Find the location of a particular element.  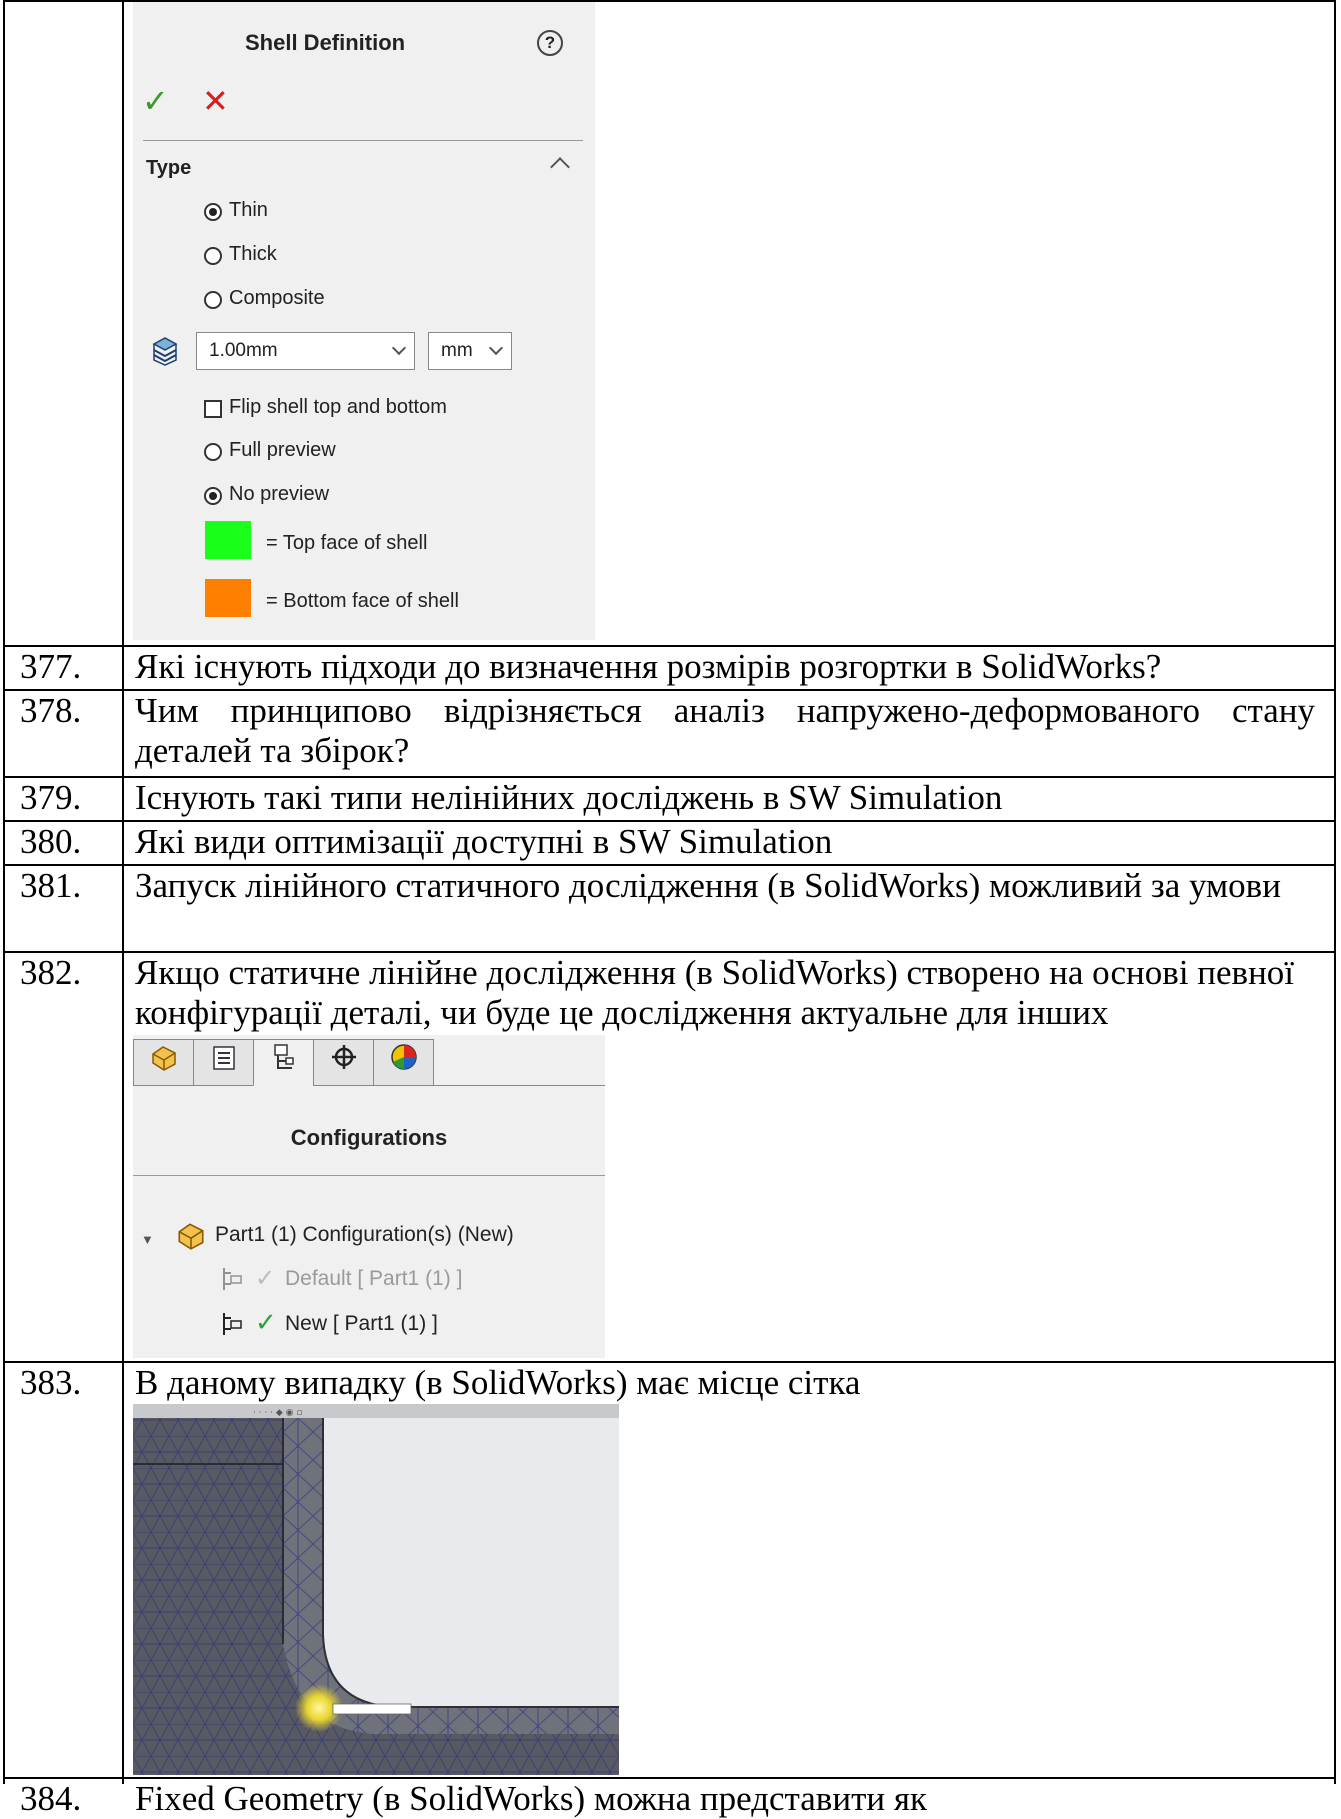

no-preview-label: No preview is located at coordinates (279, 494).